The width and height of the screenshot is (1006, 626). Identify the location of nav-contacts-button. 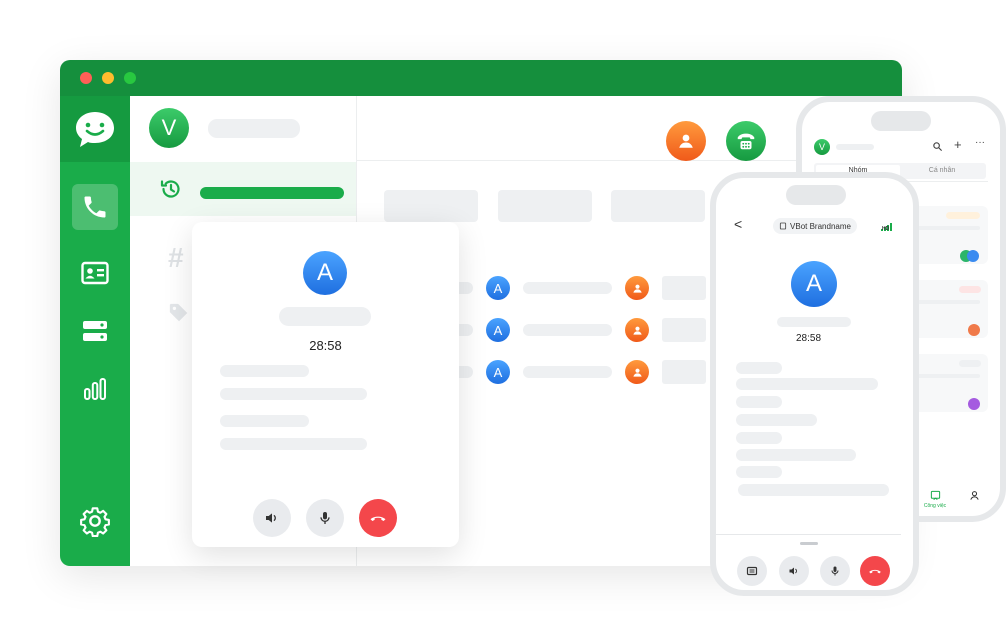
(95, 273).